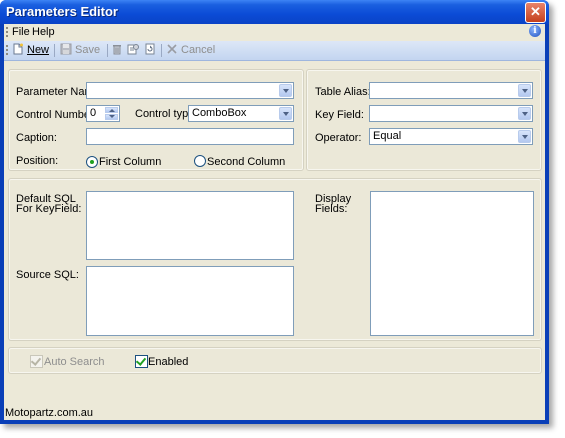 This screenshot has height=438, width=565. Describe the element at coordinates (343, 92) in the screenshot. I see `table-alias-label: Table Alias:` at that location.